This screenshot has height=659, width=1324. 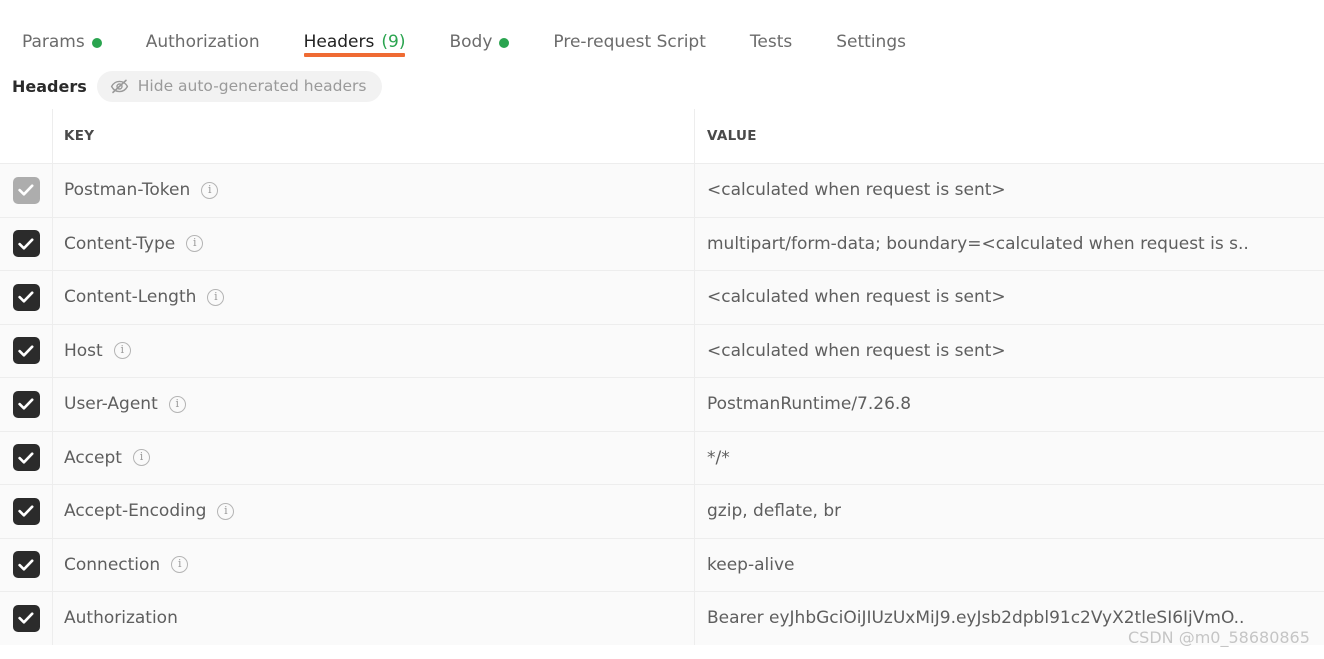 I want to click on header-key-text: User-Agent, so click(x=111, y=404).